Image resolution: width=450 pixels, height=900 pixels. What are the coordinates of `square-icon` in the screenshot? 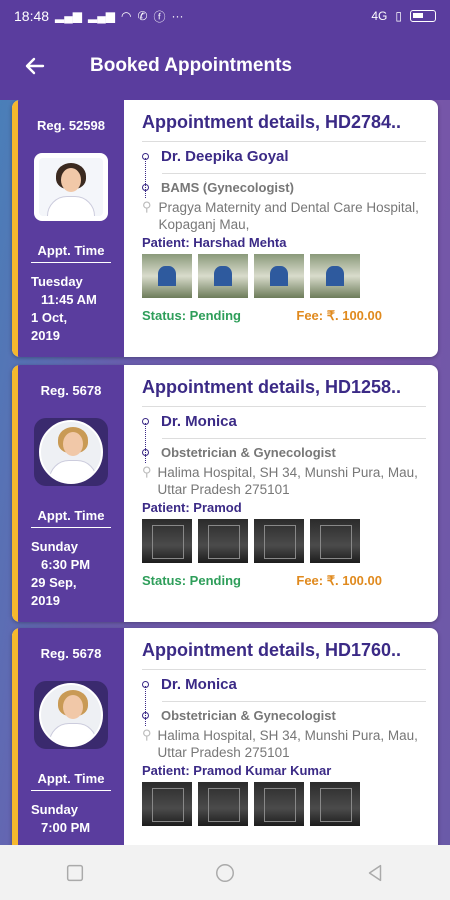 It's located at (75, 872).